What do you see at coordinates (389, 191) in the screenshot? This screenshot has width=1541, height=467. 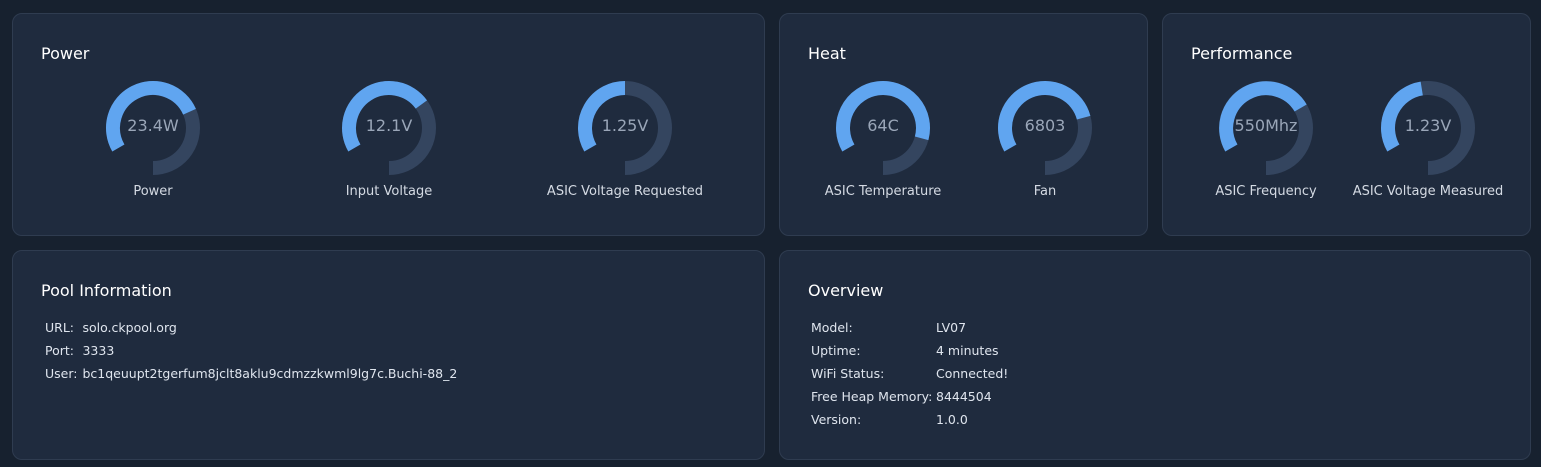 I see `input-voltage-gauge-label: Input Voltage` at bounding box center [389, 191].